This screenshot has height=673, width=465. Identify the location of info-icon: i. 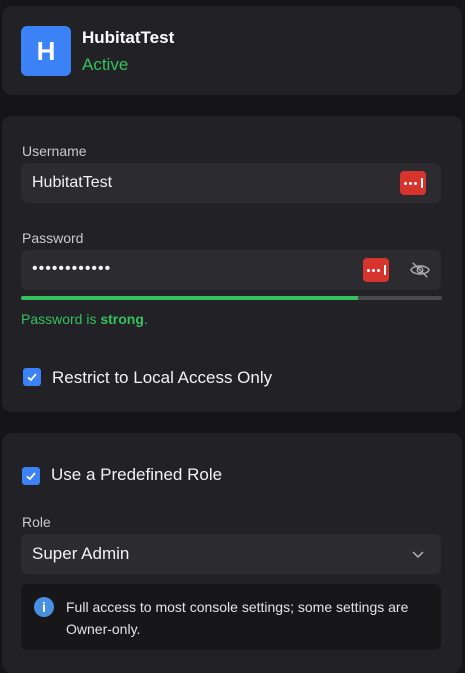
(44, 607).